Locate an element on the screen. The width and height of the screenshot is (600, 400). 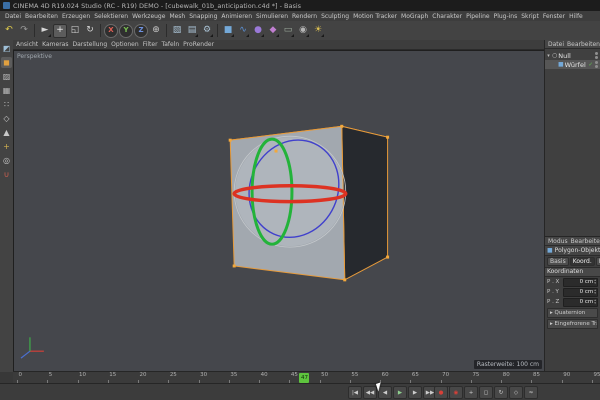
next-frame-button: ▶ is located at coordinates (415, 392).